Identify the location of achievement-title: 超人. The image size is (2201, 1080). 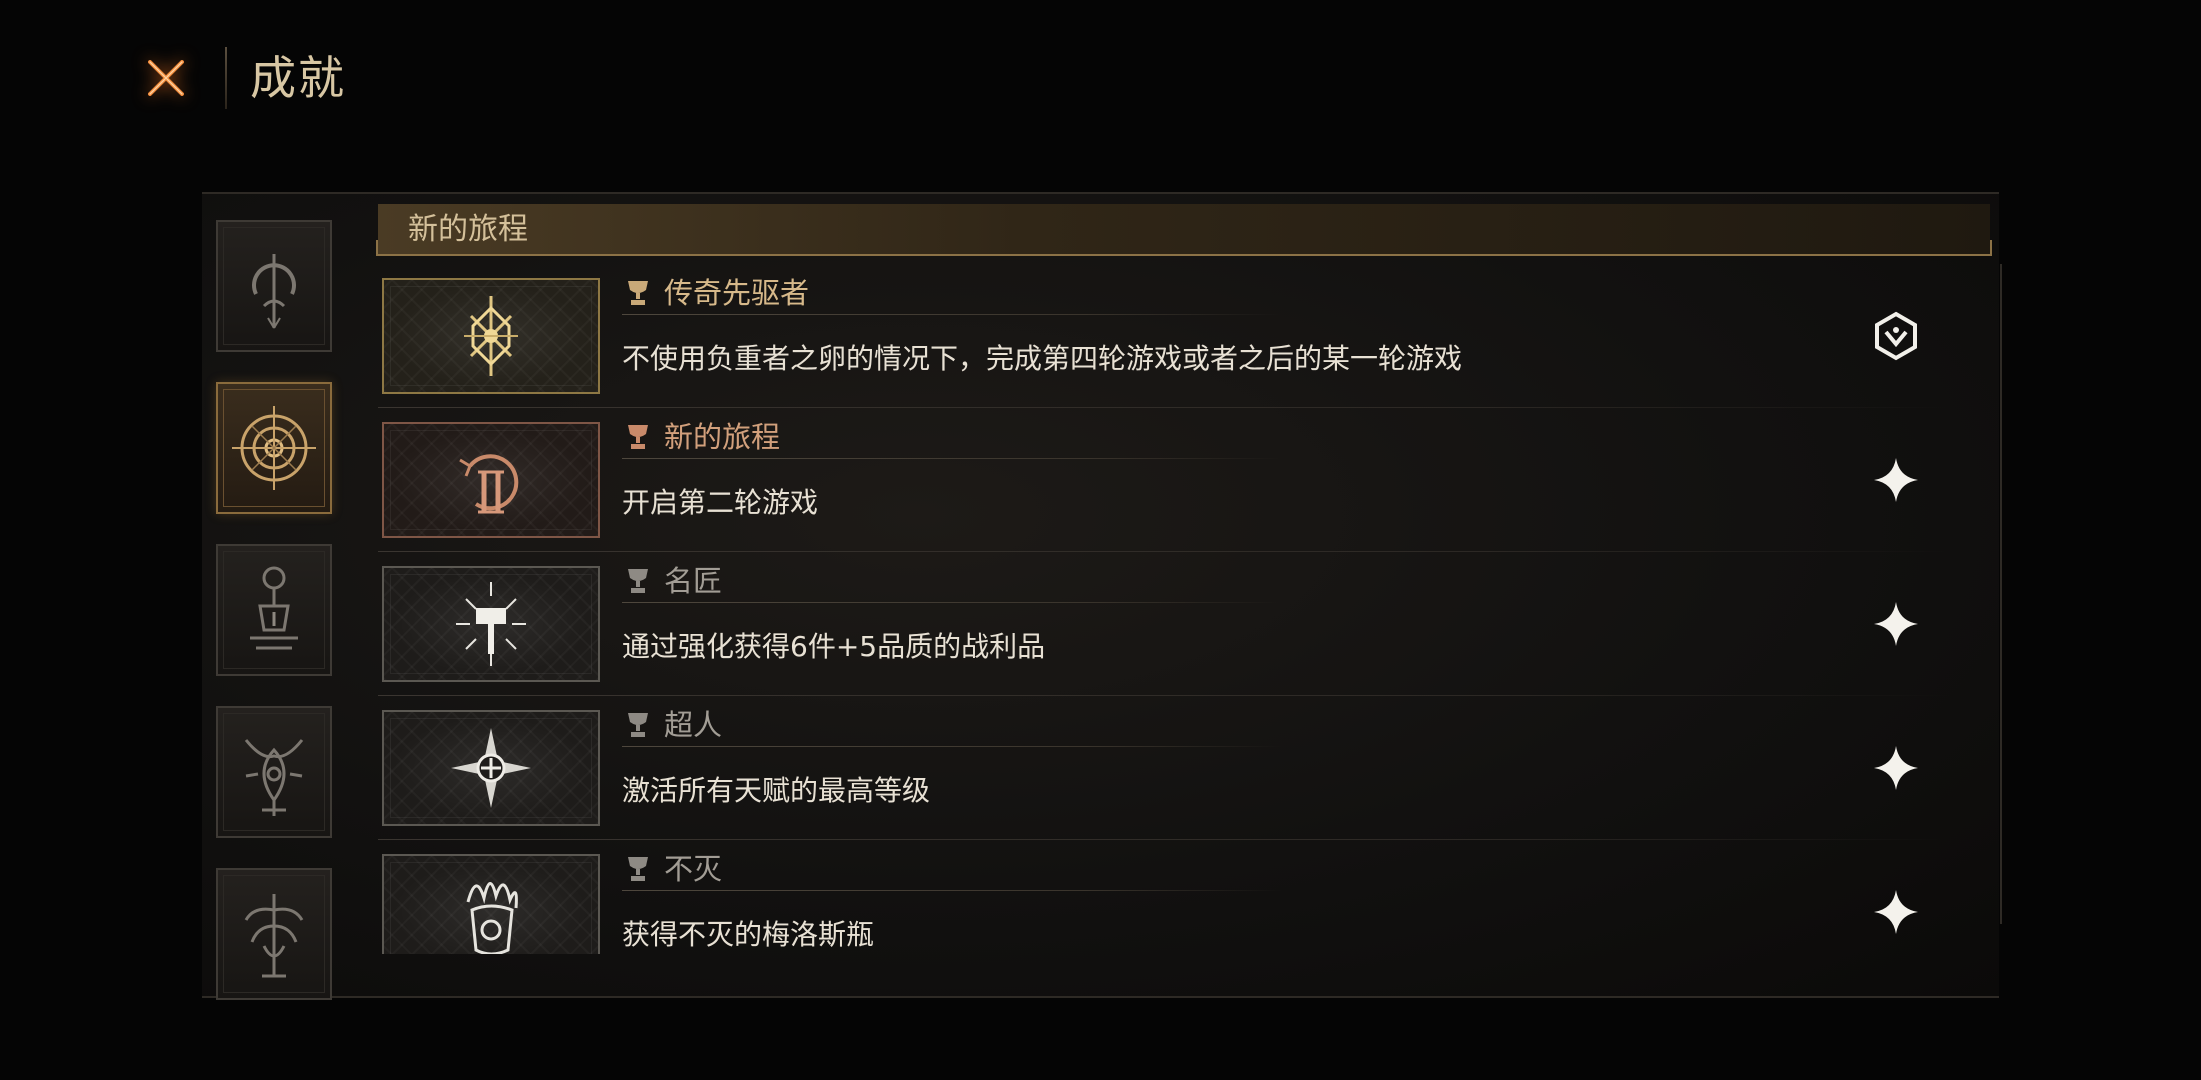
(693, 725).